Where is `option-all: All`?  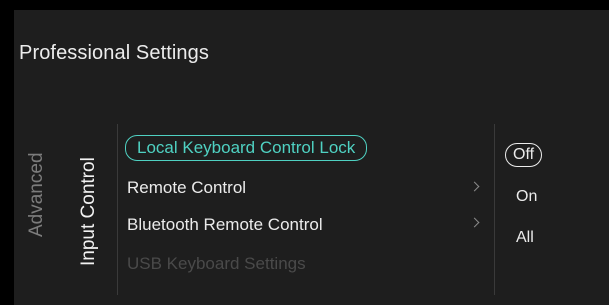
option-all: All is located at coordinates (525, 238).